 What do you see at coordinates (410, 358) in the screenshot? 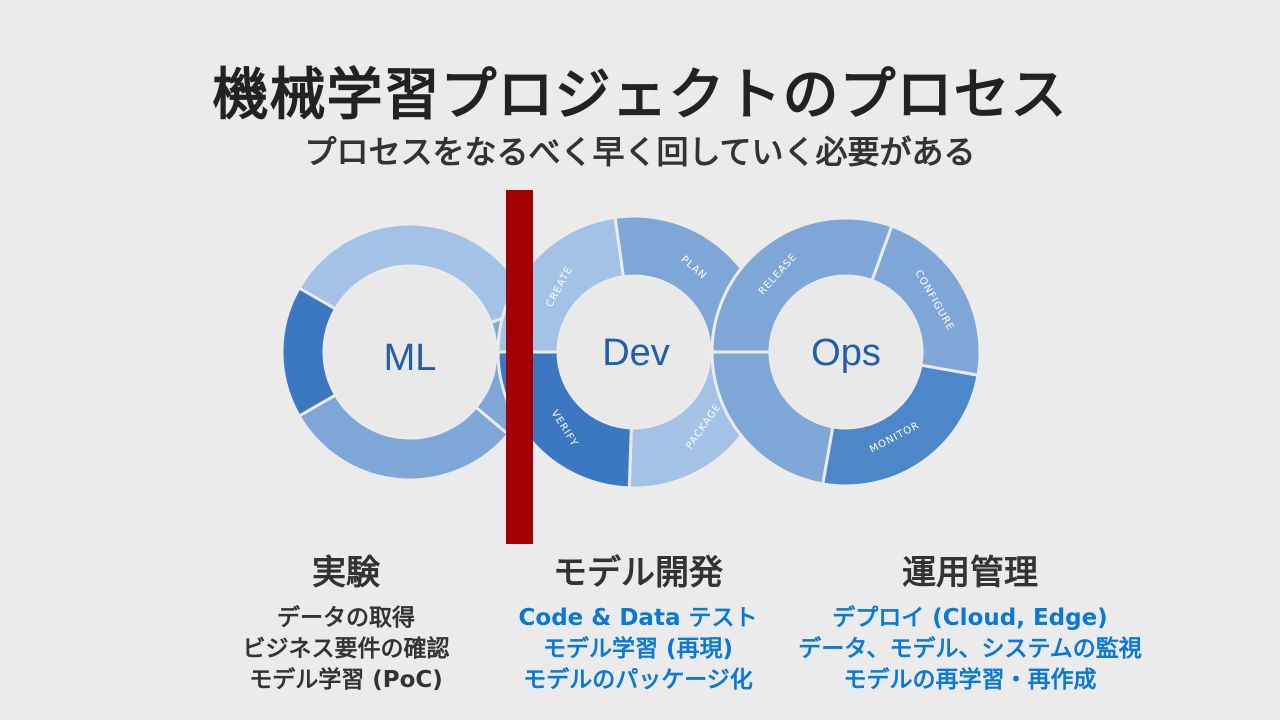
I see `ml-label: ML` at bounding box center [410, 358].